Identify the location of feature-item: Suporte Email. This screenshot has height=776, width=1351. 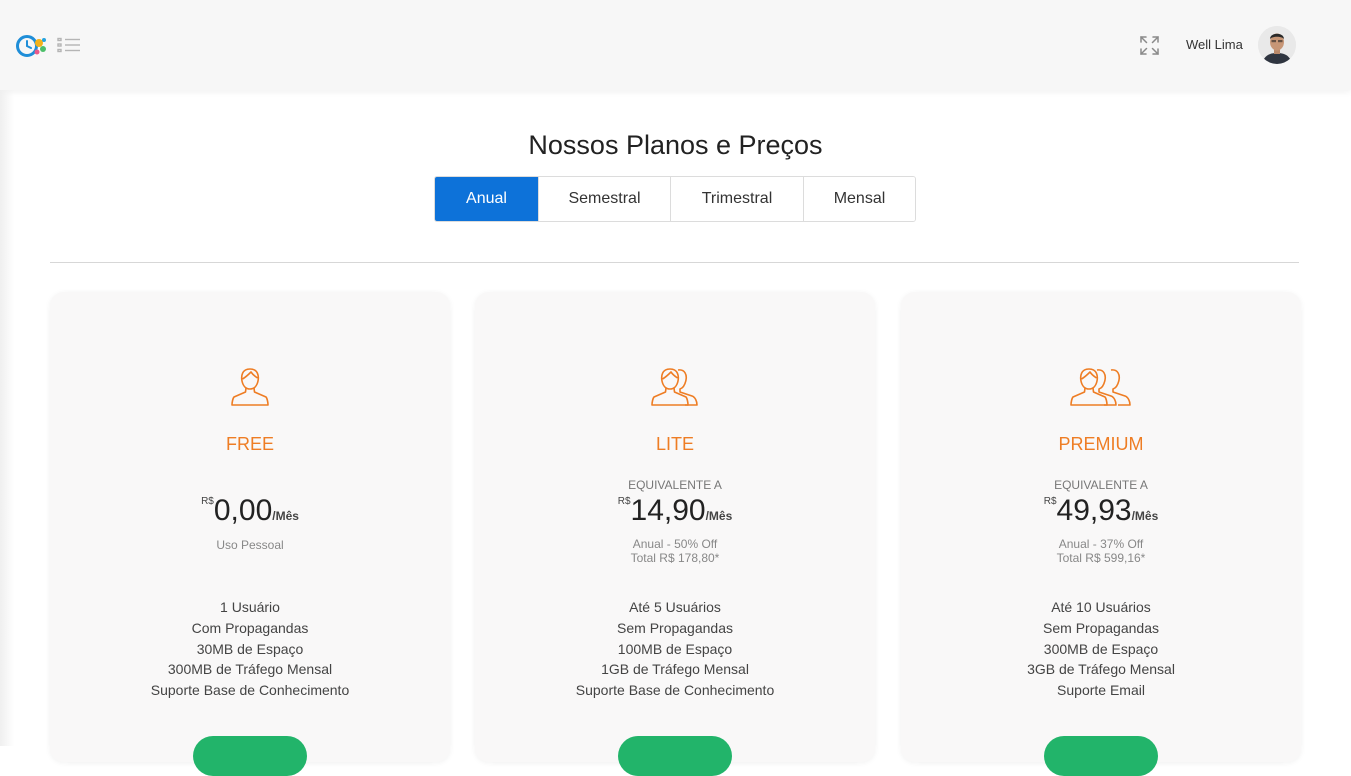
(1101, 690).